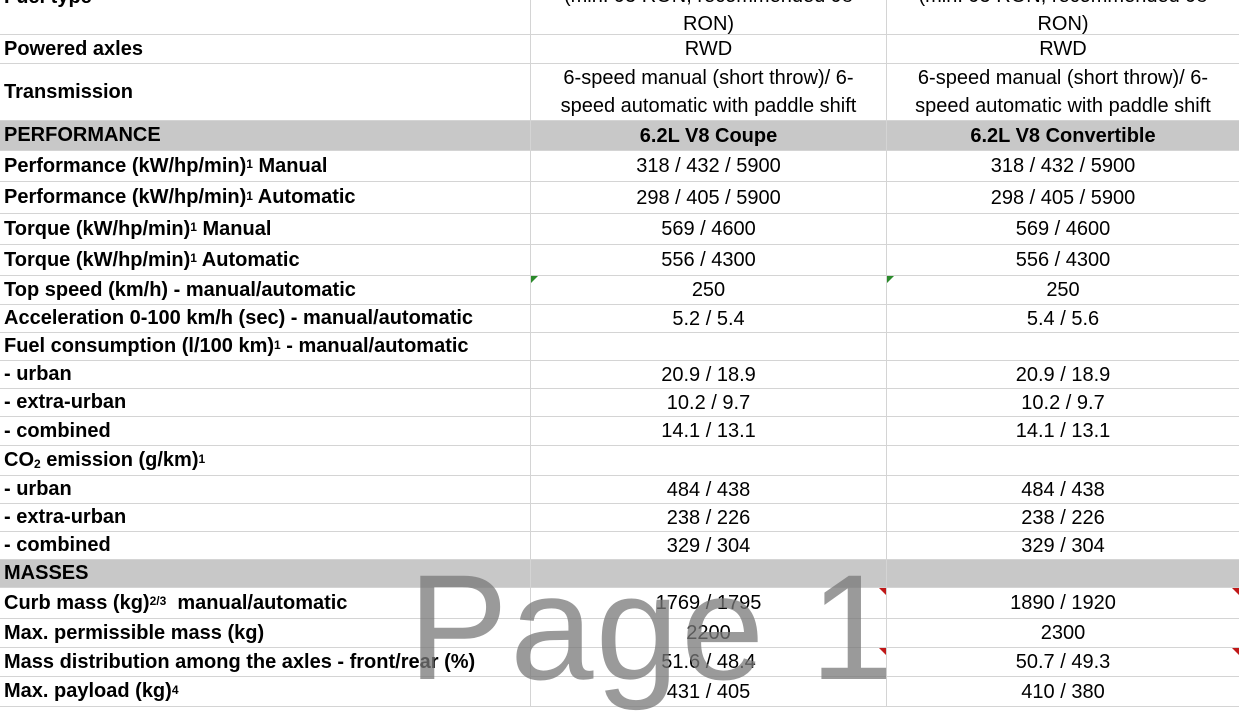  What do you see at coordinates (265, 460) in the screenshot?
I see `row-label: CO 2 emission (g/km) 1` at bounding box center [265, 460].